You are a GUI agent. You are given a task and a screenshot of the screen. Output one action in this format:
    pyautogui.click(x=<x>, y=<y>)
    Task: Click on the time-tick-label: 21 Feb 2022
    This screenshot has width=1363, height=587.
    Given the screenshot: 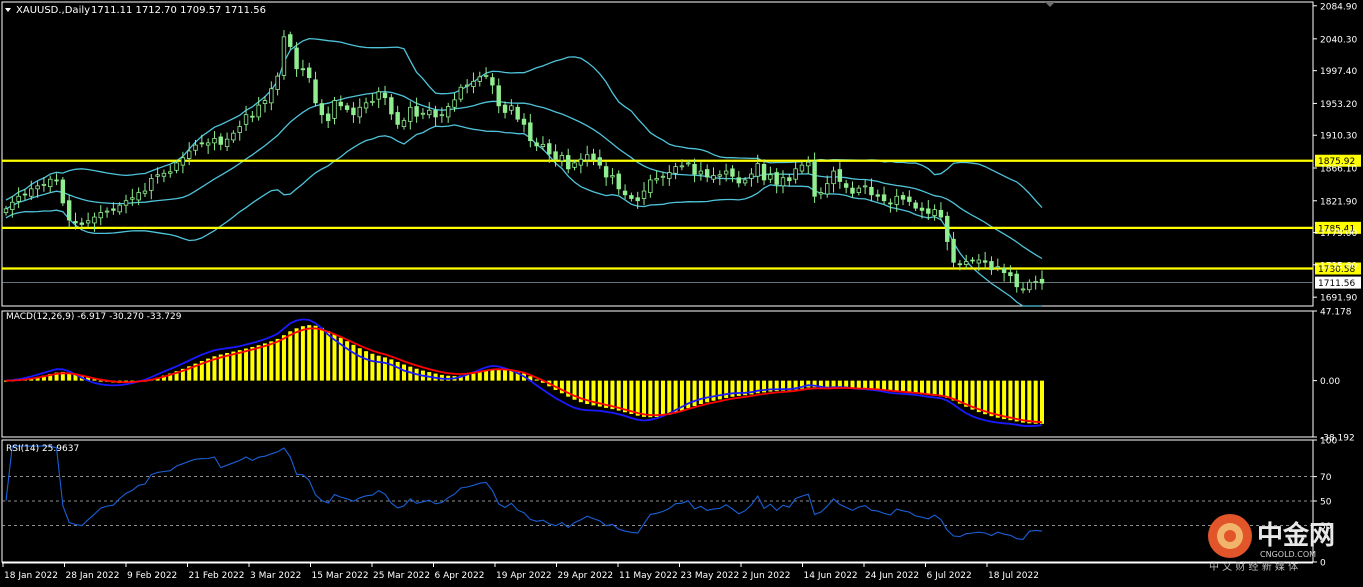 What is the action you would take?
    pyautogui.click(x=217, y=576)
    